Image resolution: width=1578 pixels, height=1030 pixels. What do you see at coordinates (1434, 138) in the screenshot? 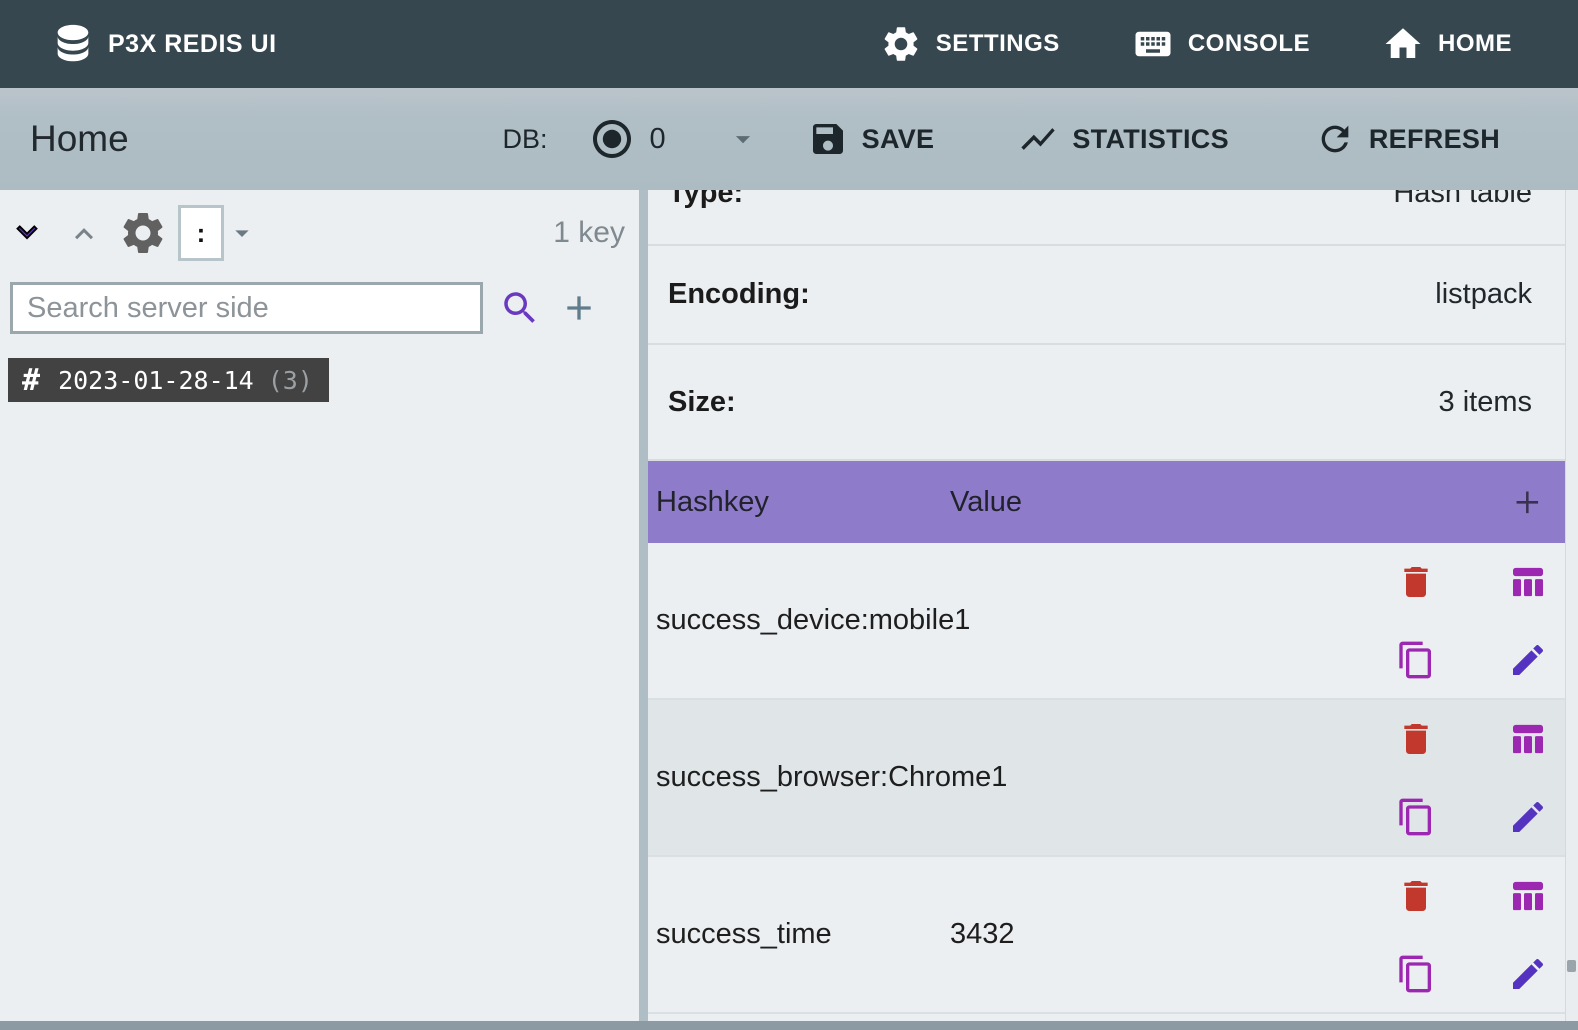
I see `refresh-label: REFRESH` at bounding box center [1434, 138].